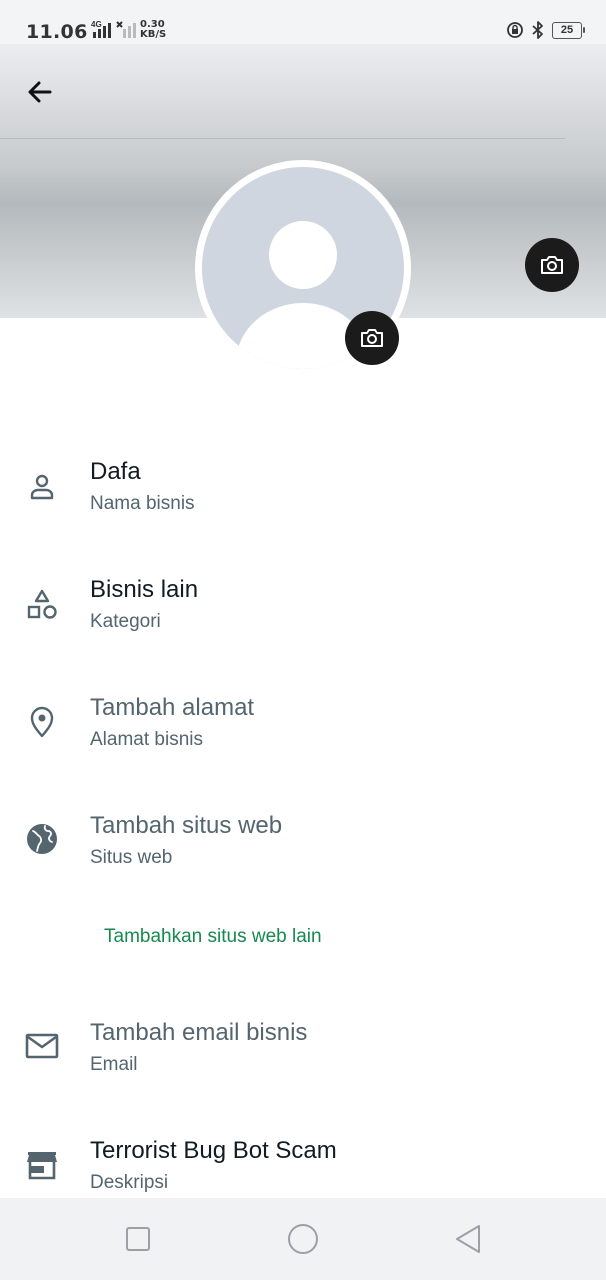 The image size is (606, 1280). What do you see at coordinates (545, 30) in the screenshot?
I see `status-right-icons: 25` at bounding box center [545, 30].